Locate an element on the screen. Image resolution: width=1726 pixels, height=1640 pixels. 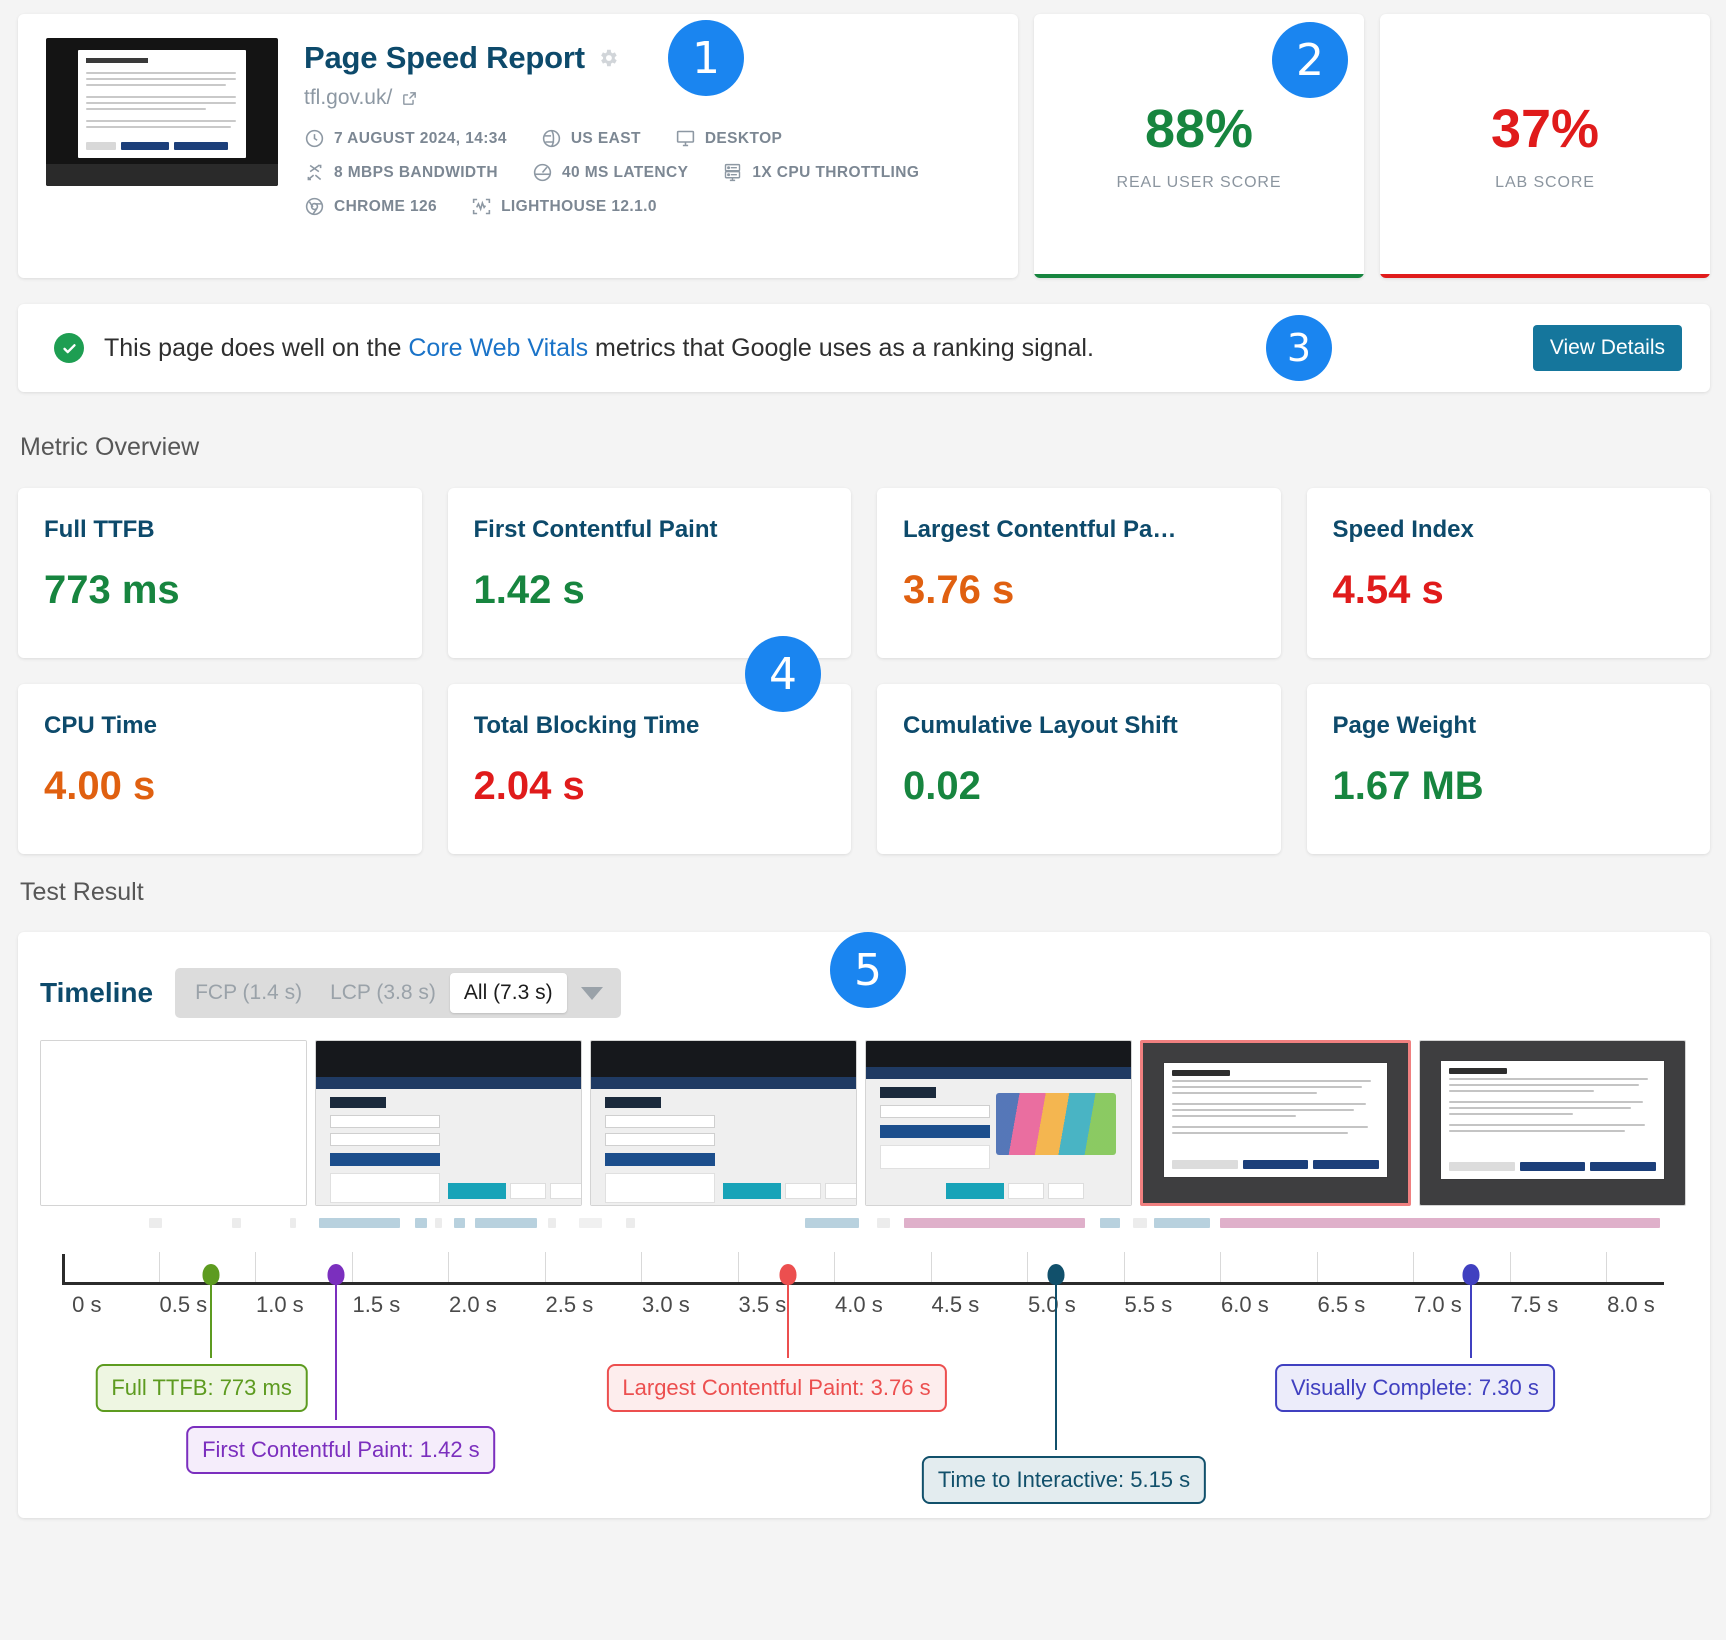
meta-item-cpu: 1X CPU THROTTLING is located at coordinates (820, 172).